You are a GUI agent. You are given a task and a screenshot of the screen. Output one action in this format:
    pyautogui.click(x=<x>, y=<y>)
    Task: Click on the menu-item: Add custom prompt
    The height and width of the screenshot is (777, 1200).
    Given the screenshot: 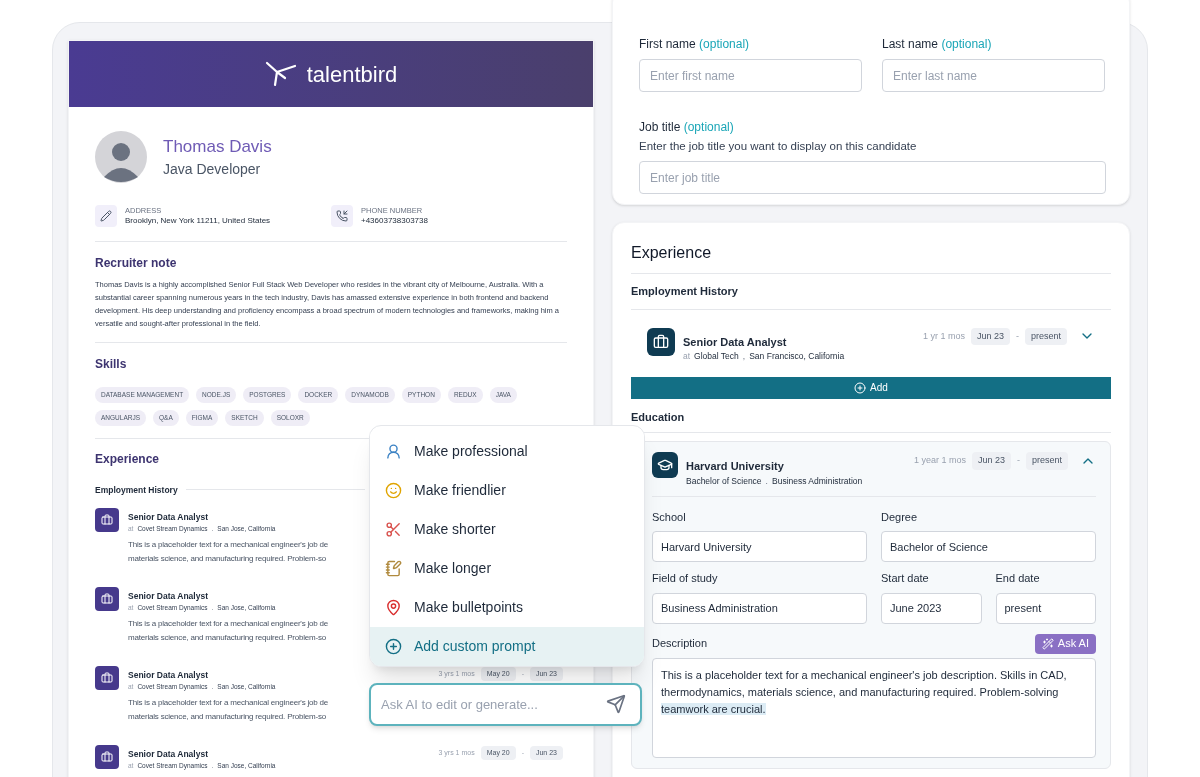 What is the action you would take?
    pyautogui.click(x=507, y=646)
    